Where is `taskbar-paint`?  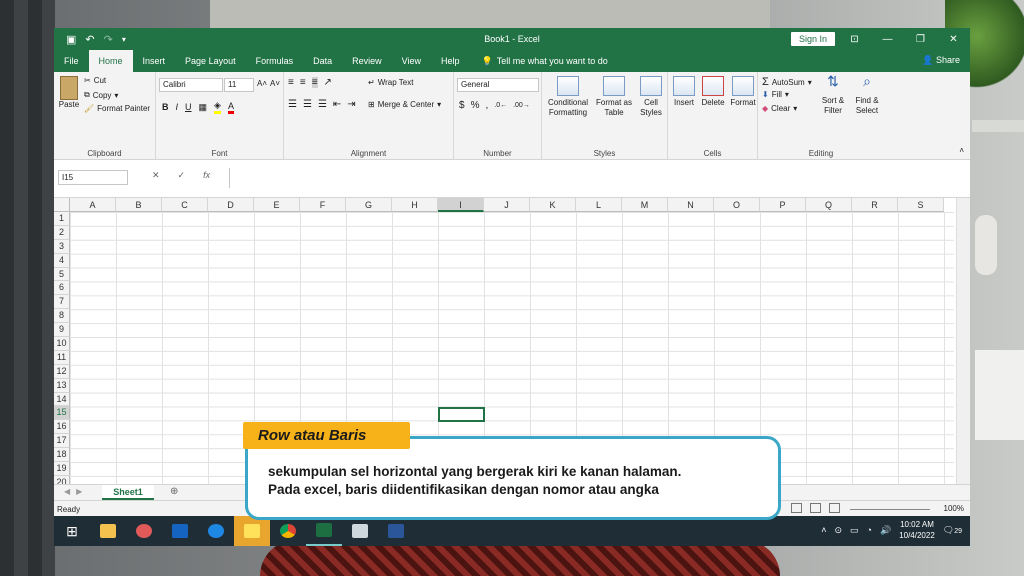
taskbar-paint is located at coordinates (144, 531).